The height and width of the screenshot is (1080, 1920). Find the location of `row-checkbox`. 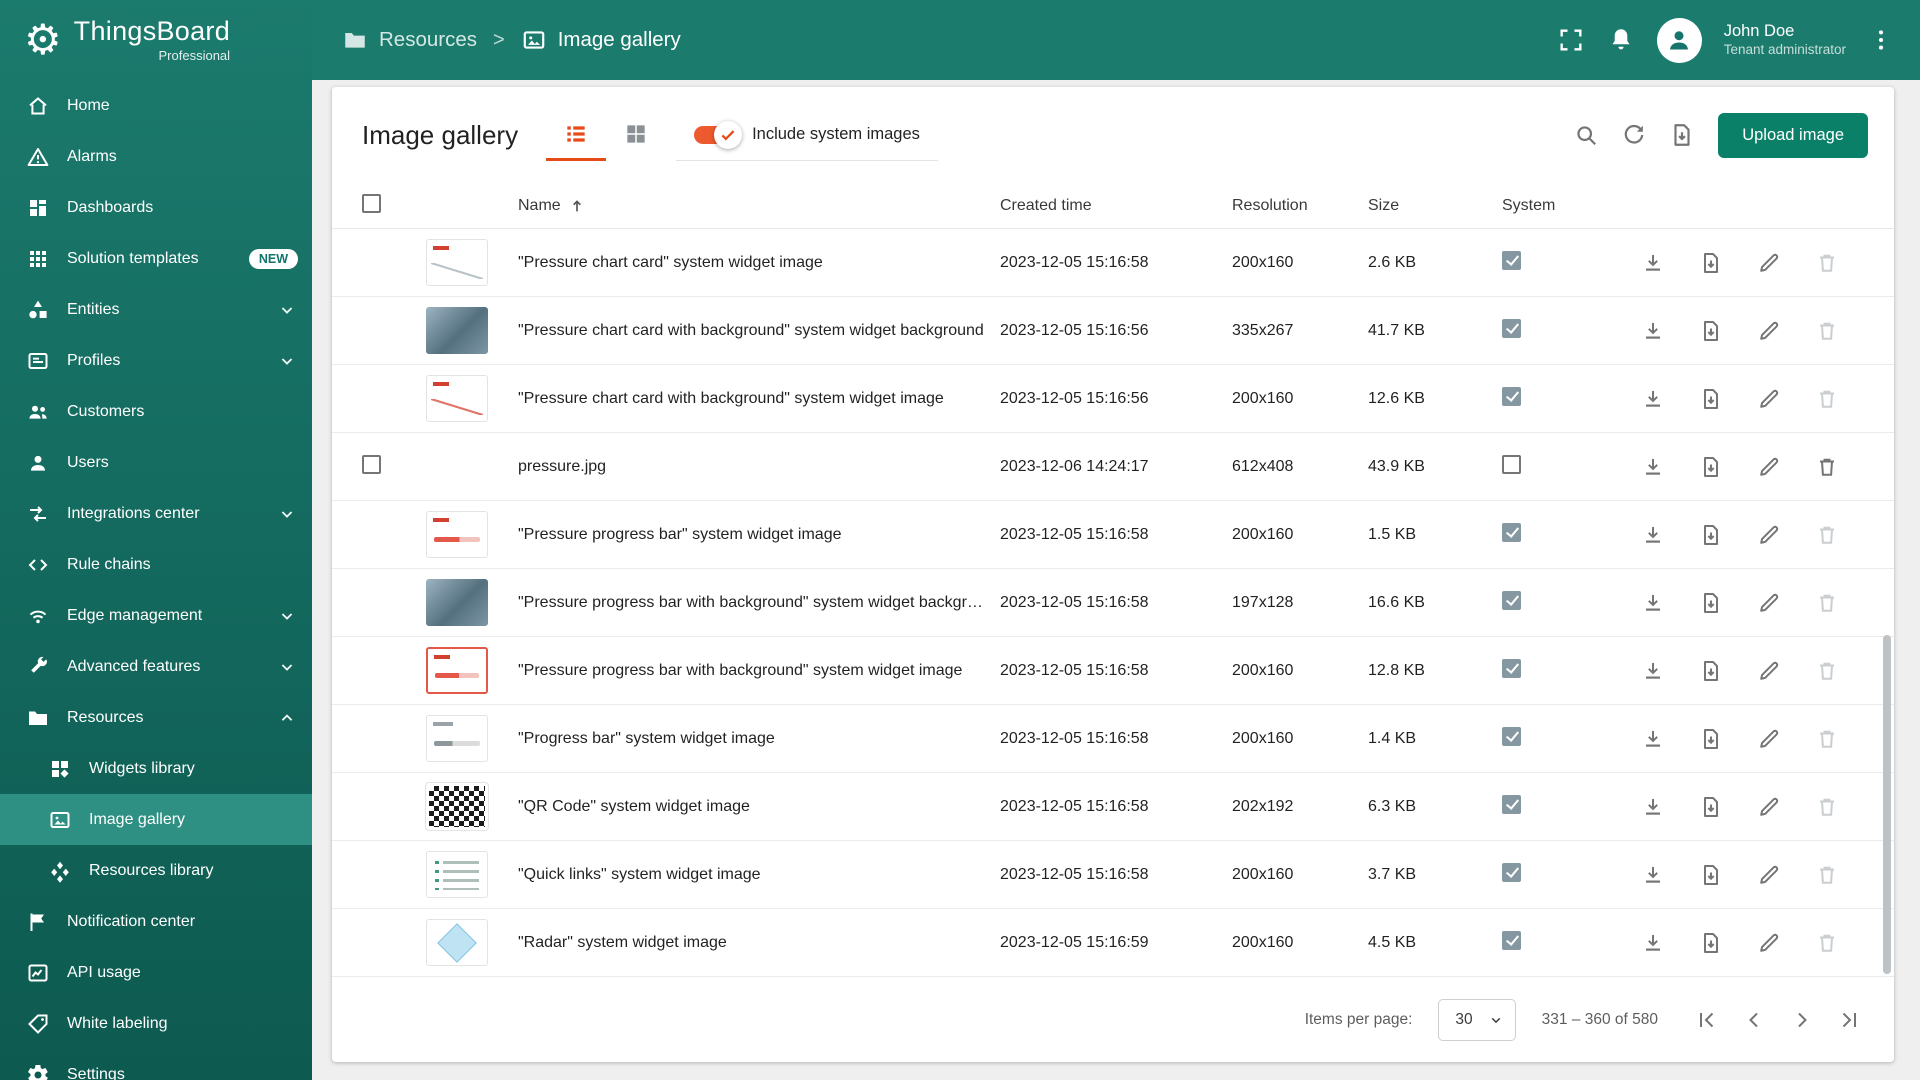

row-checkbox is located at coordinates (371, 464).